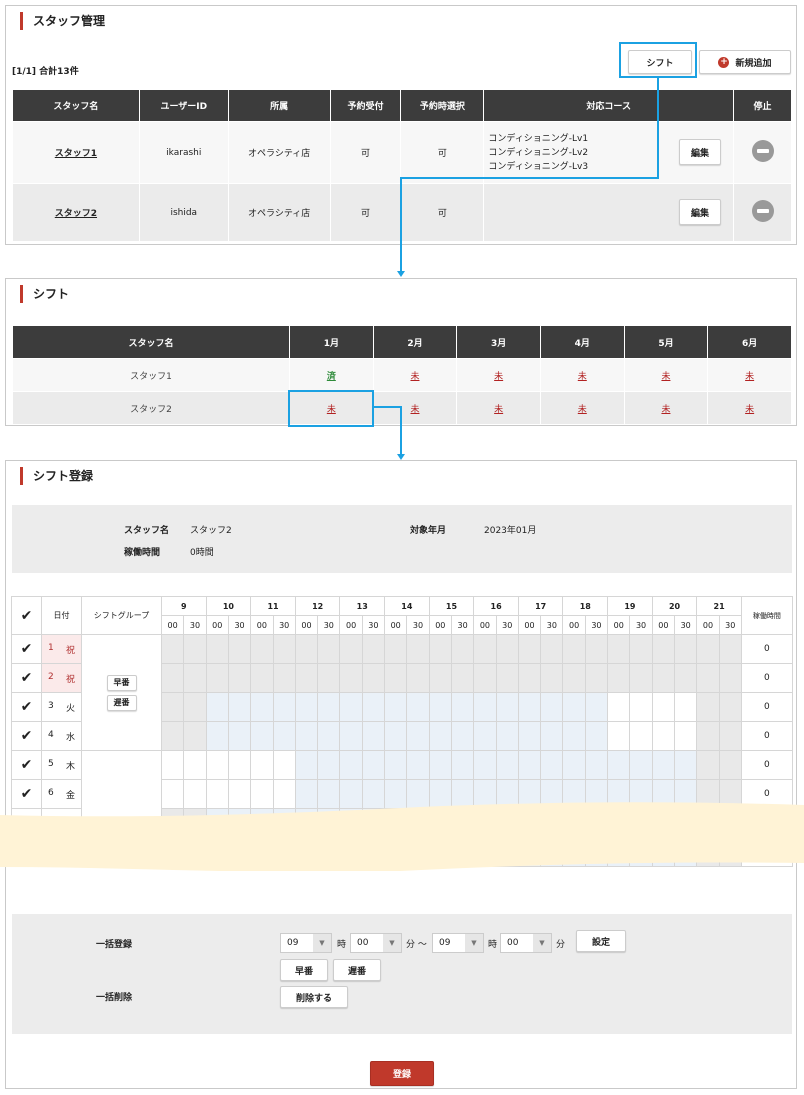 The height and width of the screenshot is (1095, 804). Describe the element at coordinates (76, 214) in the screenshot. I see `staff-name-link: スタッフ2` at that location.